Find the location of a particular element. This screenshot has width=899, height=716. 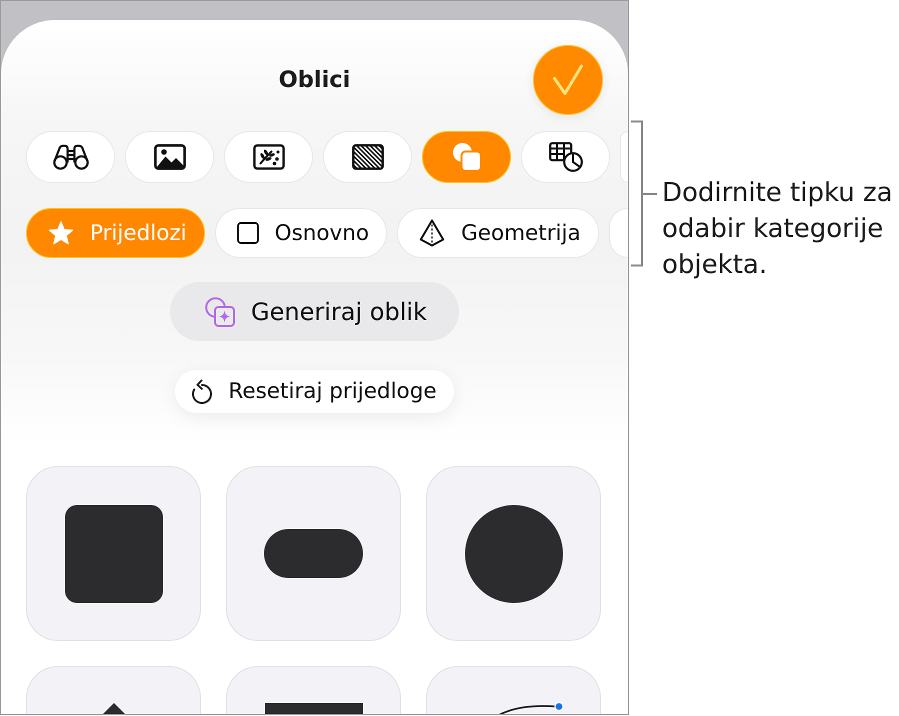

pyramid-icon is located at coordinates (432, 233).